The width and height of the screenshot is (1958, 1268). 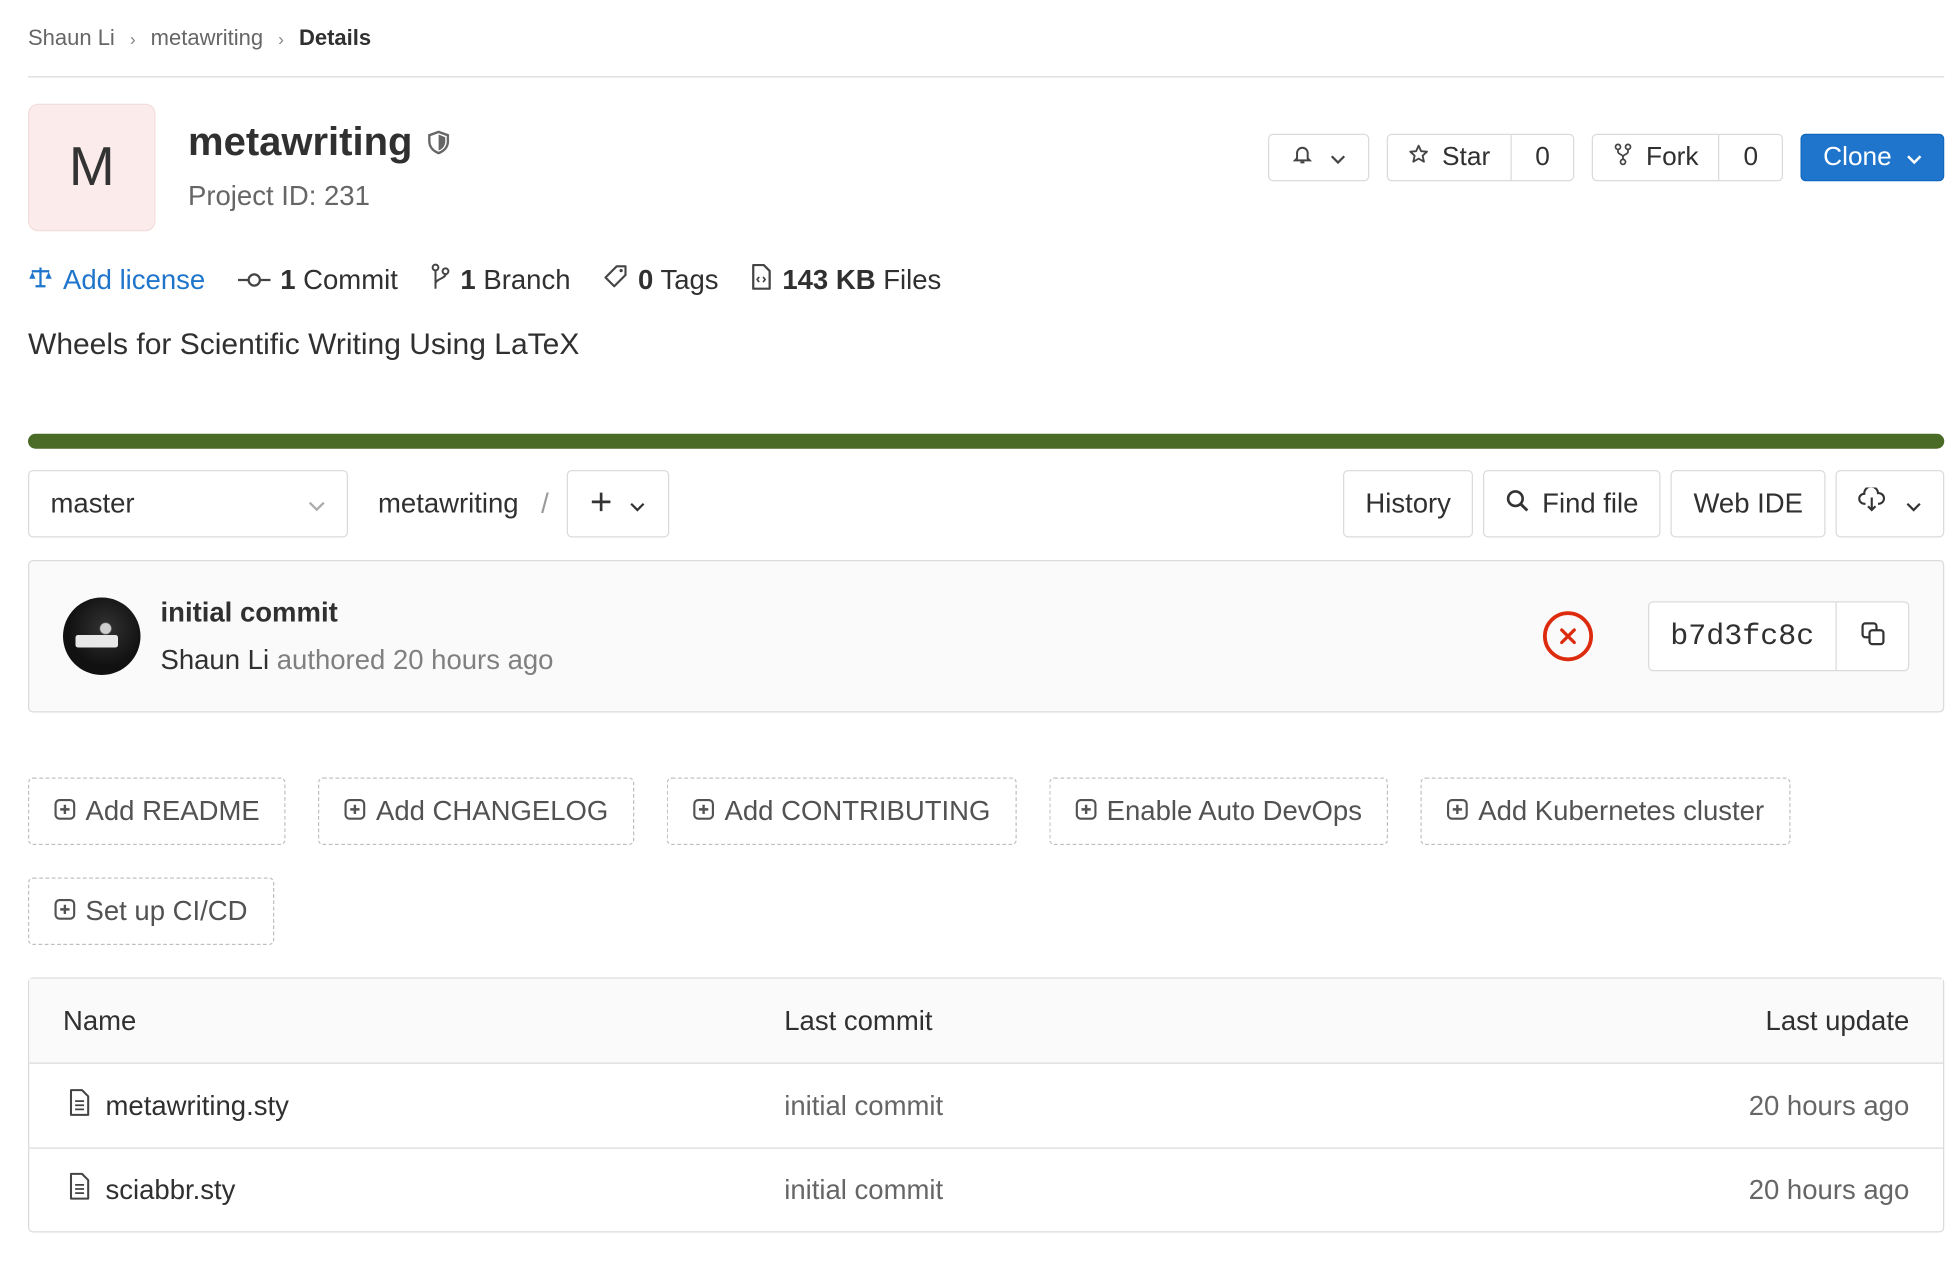 What do you see at coordinates (254, 280) in the screenshot?
I see `commit-icon` at bounding box center [254, 280].